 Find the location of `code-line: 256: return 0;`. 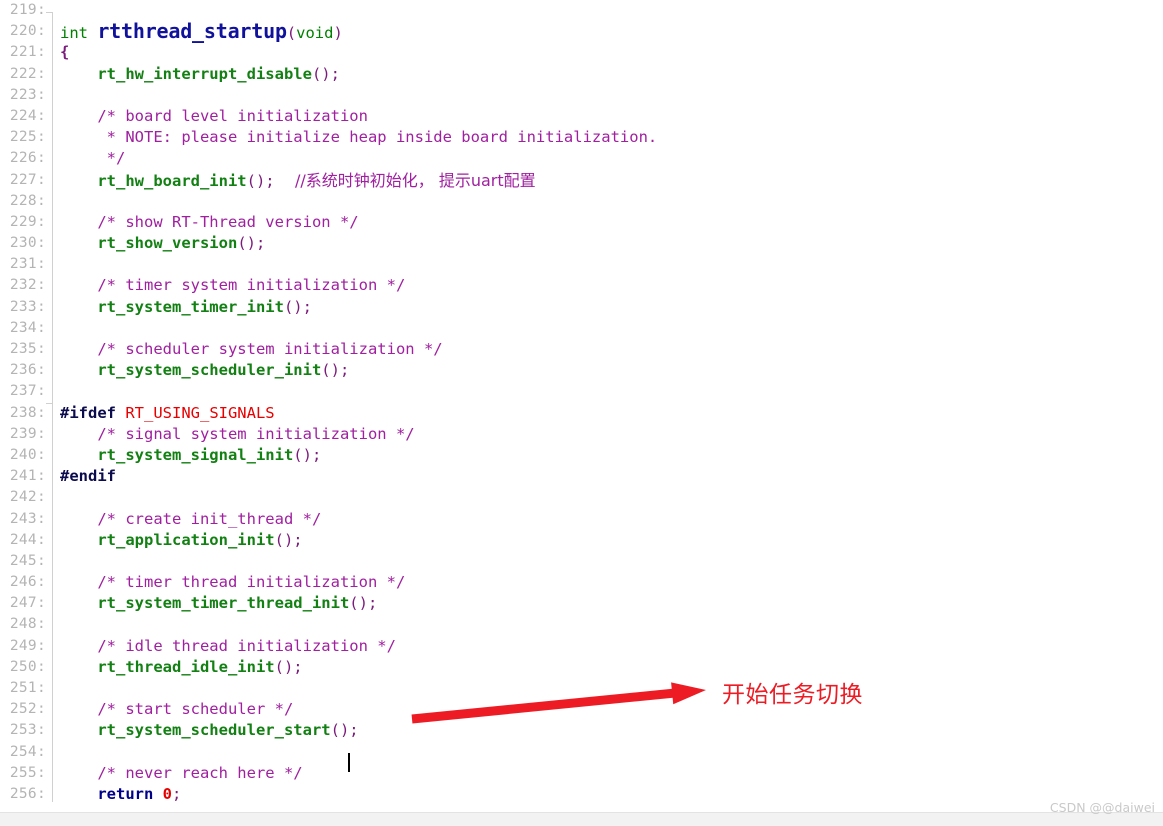

code-line: 256: return 0; is located at coordinates (581, 794).